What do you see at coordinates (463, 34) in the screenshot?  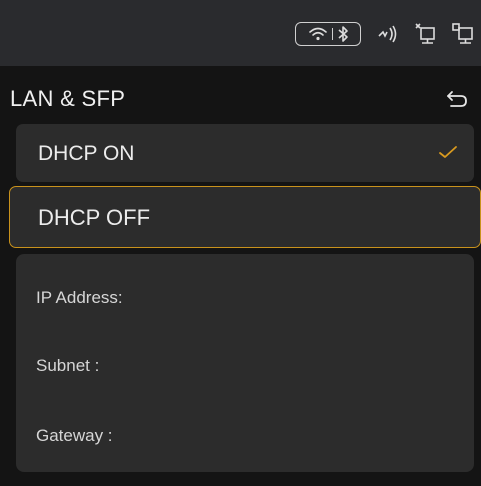 I see `lan-connected-icon` at bounding box center [463, 34].